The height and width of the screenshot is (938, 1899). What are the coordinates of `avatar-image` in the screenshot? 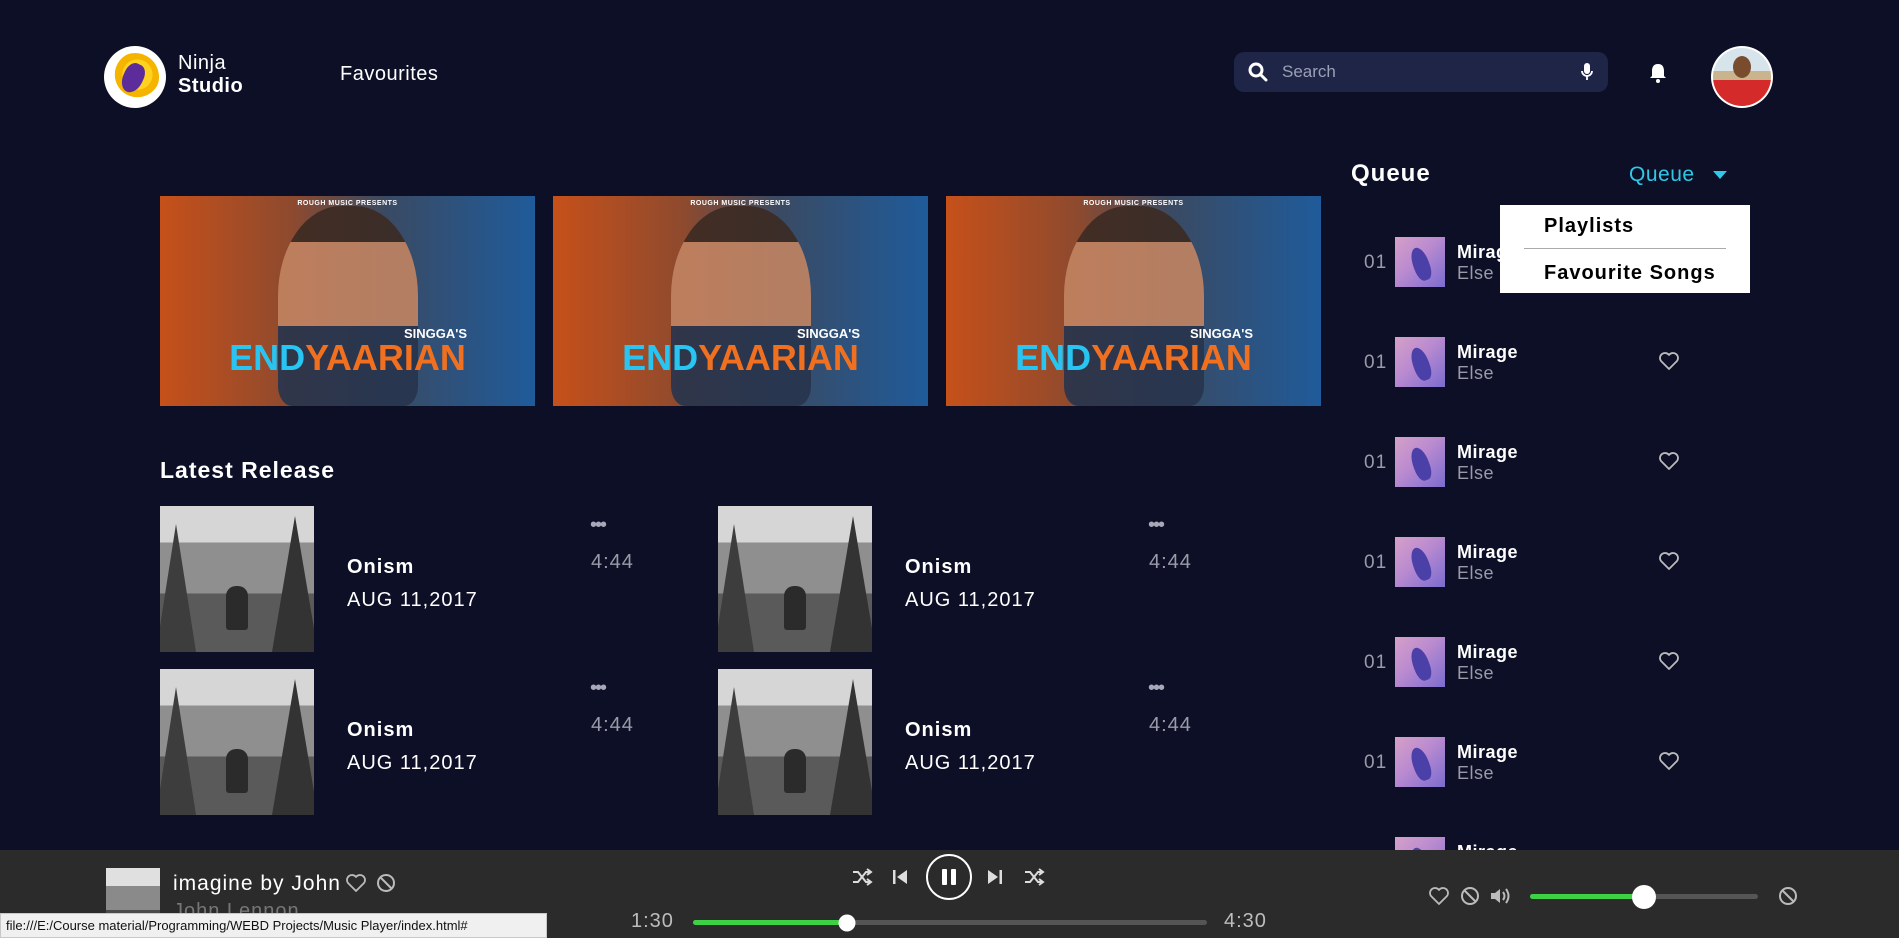 It's located at (1742, 77).